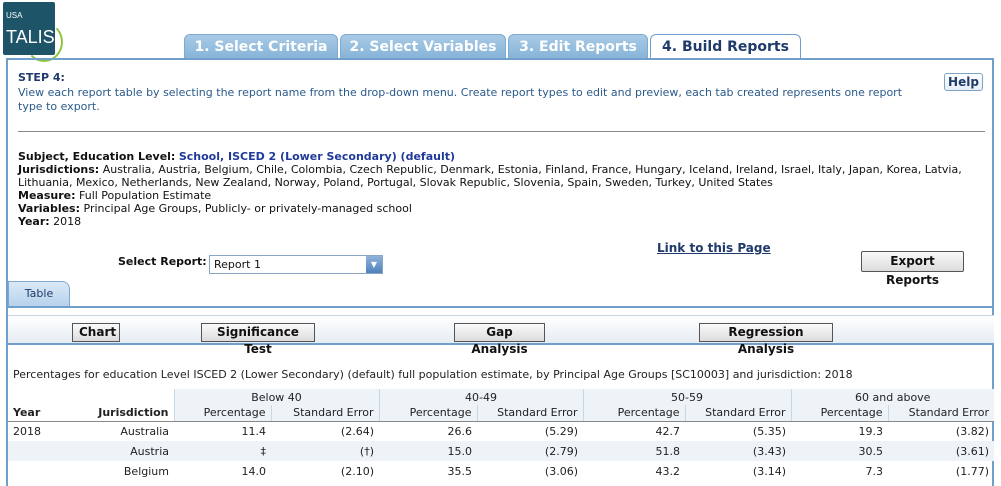 The image size is (1001, 486). What do you see at coordinates (428, 451) in the screenshot?
I see `value-cell: 15.0` at bounding box center [428, 451].